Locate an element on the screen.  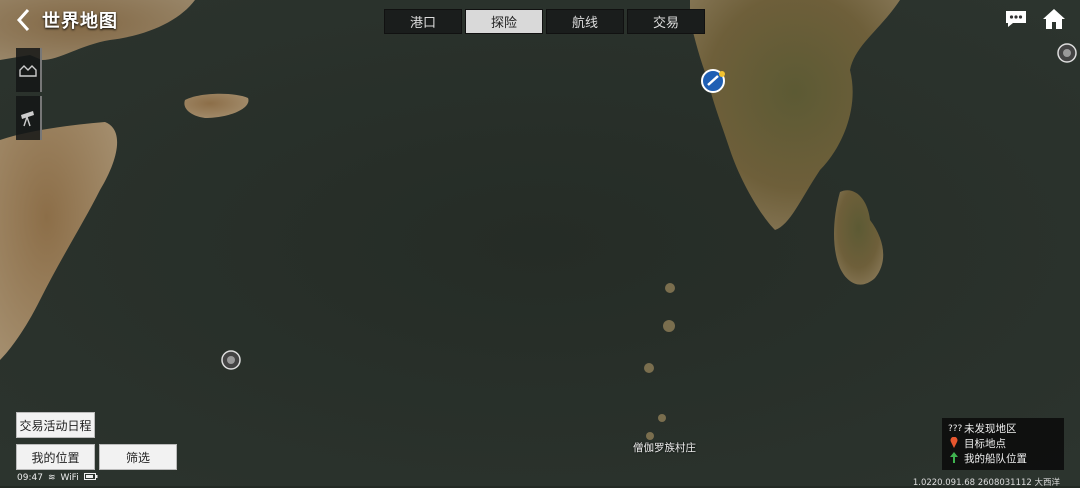
tab-explore: 探险 is located at coordinates (504, 21).